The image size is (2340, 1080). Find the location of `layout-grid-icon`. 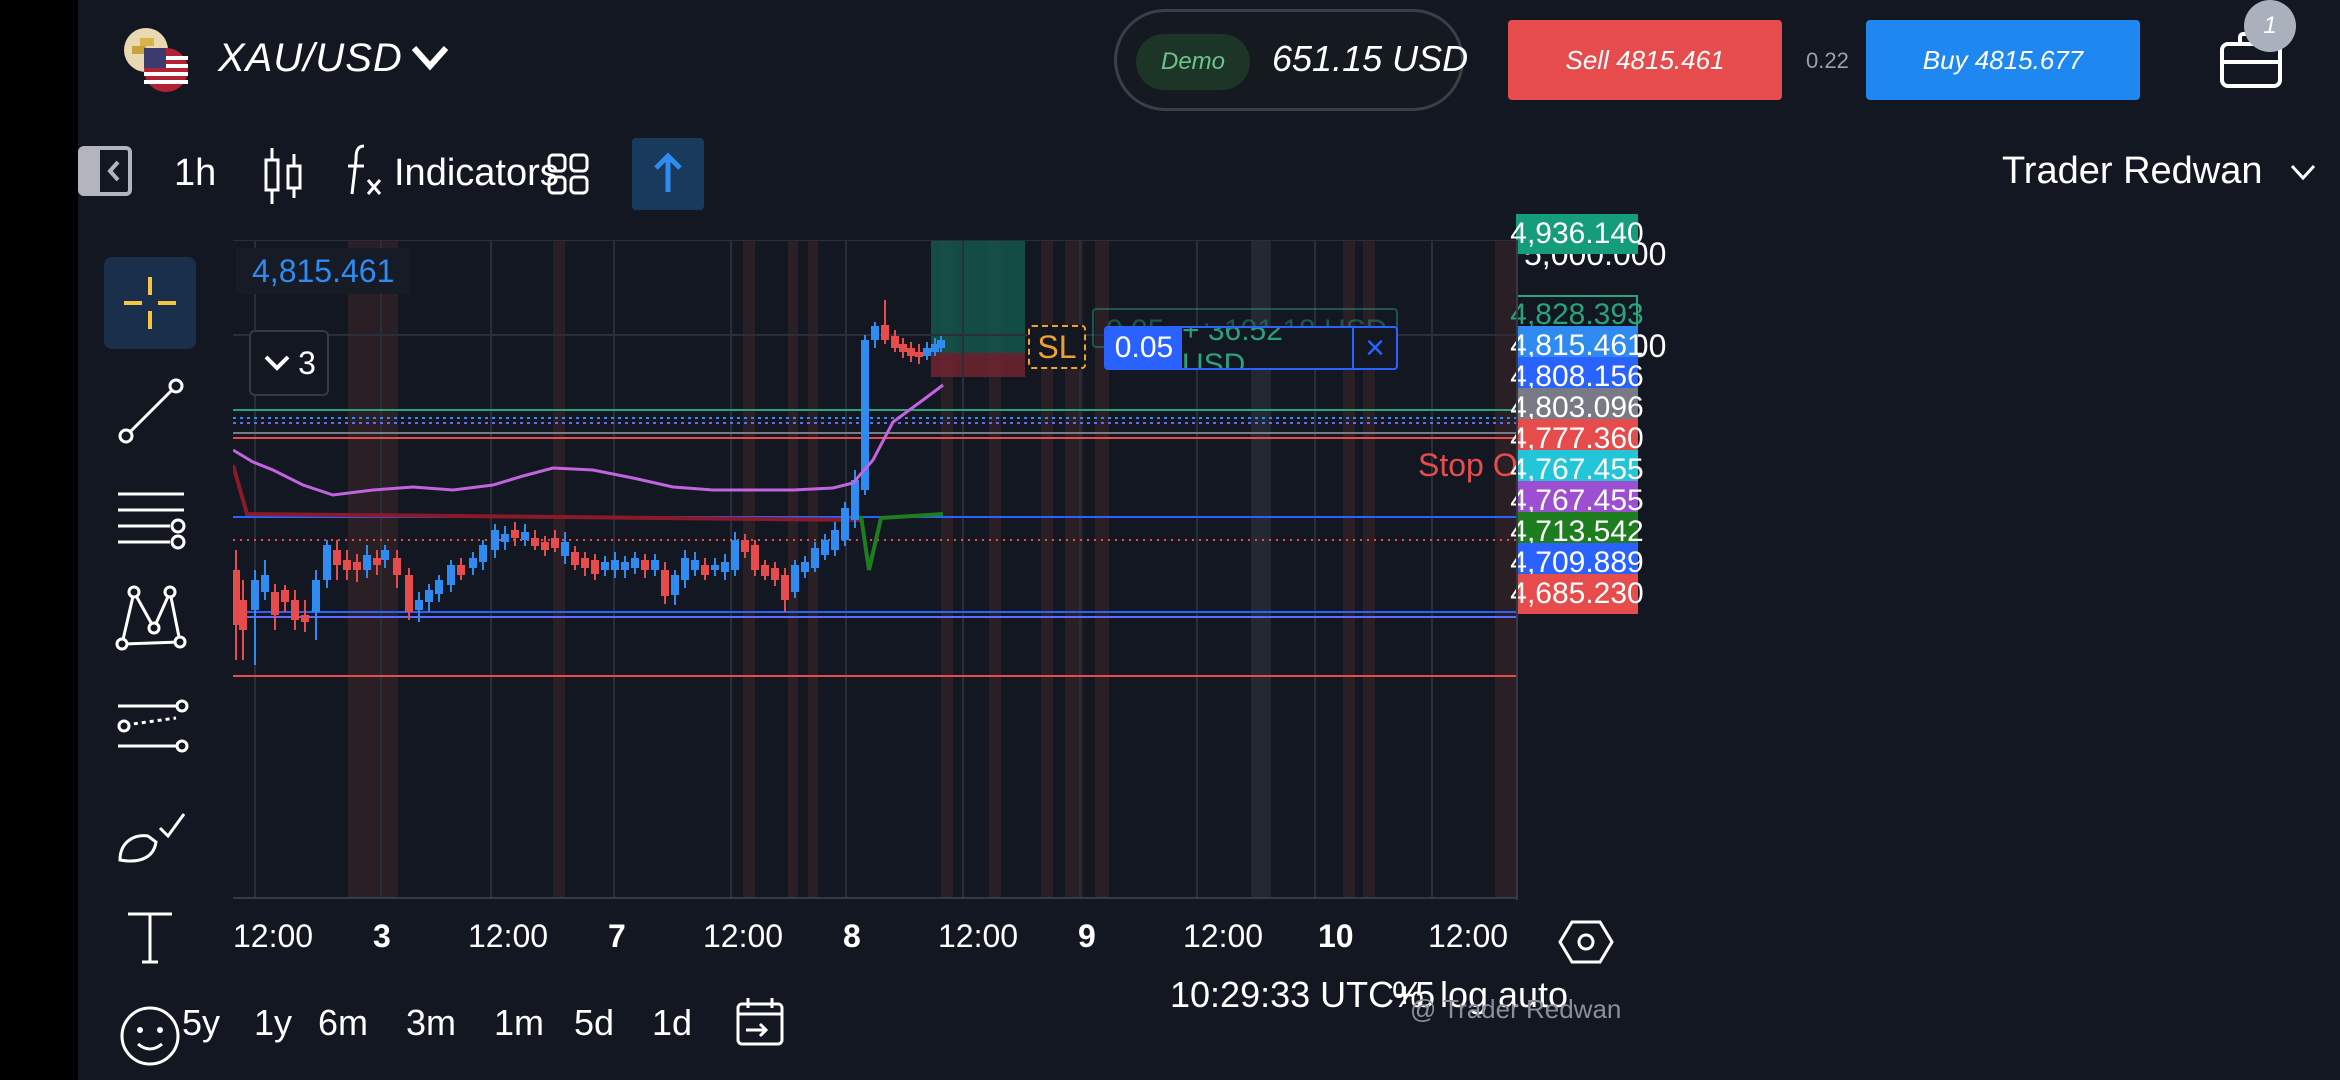

layout-grid-icon is located at coordinates (568, 174).